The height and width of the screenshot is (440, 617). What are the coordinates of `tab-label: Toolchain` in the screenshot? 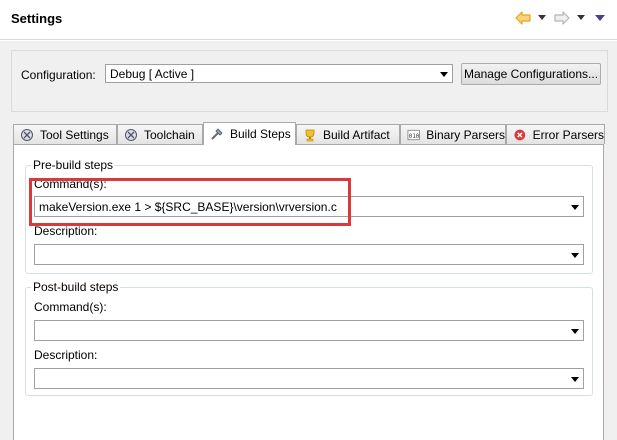 It's located at (169, 134).